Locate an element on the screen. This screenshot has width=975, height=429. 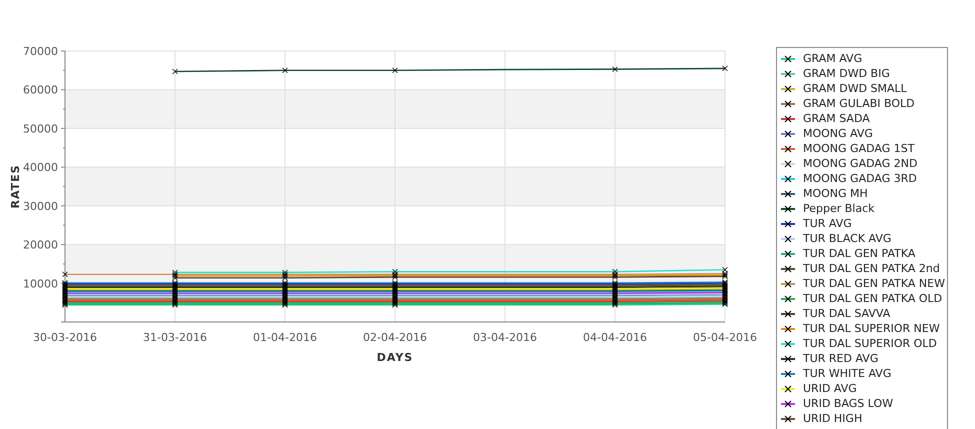
y-axis-title: RATES is located at coordinates (15, 186).